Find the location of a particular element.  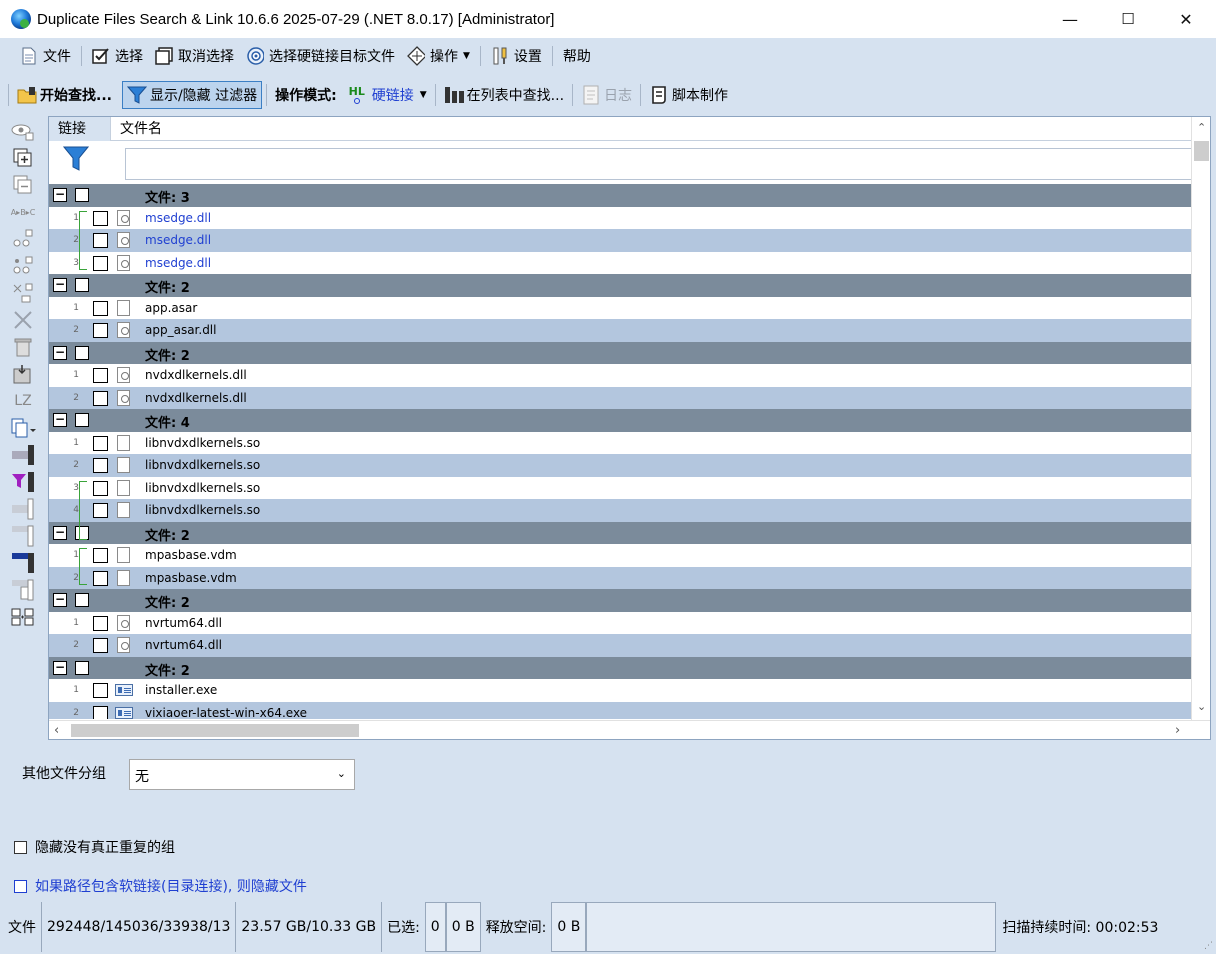

resize-grip-icon: ⋰ is located at coordinates (1208, 946).